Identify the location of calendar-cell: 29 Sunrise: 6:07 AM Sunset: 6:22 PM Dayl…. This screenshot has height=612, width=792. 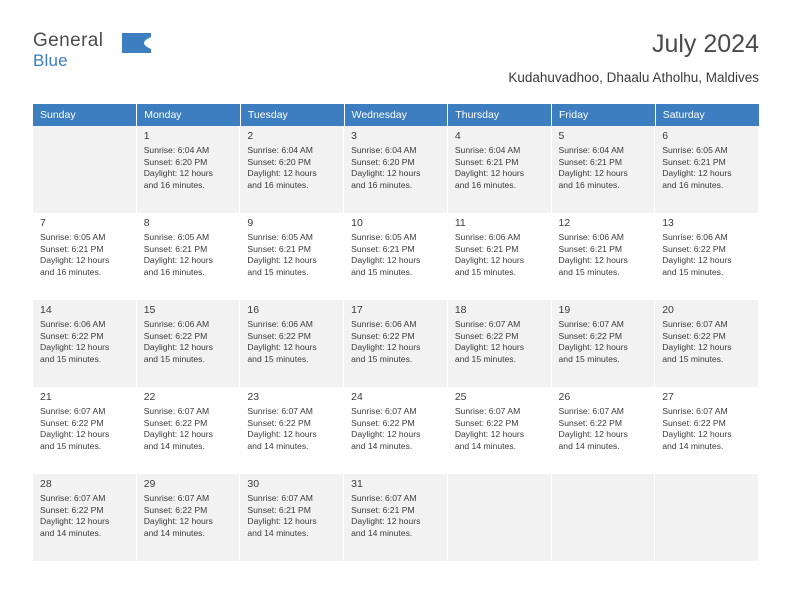
(188, 517).